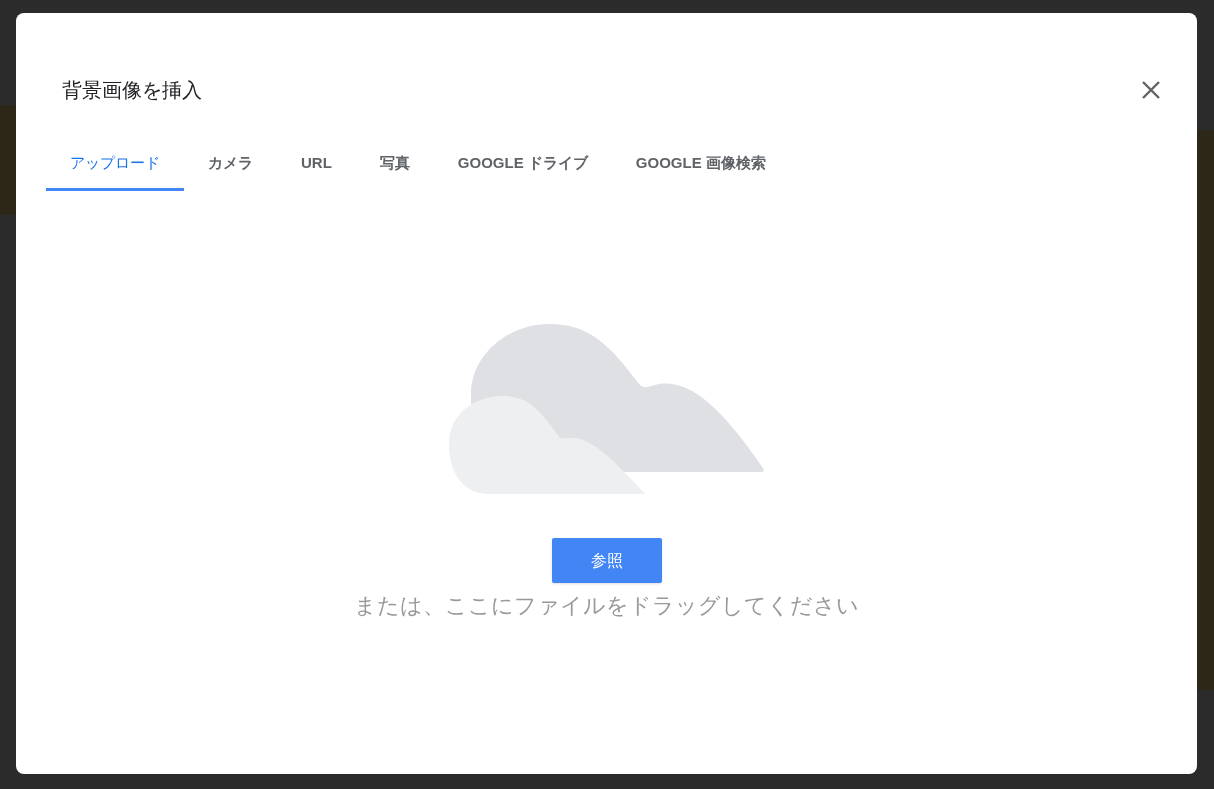  Describe the element at coordinates (115, 165) in the screenshot. I see `tab: アップロード` at that location.